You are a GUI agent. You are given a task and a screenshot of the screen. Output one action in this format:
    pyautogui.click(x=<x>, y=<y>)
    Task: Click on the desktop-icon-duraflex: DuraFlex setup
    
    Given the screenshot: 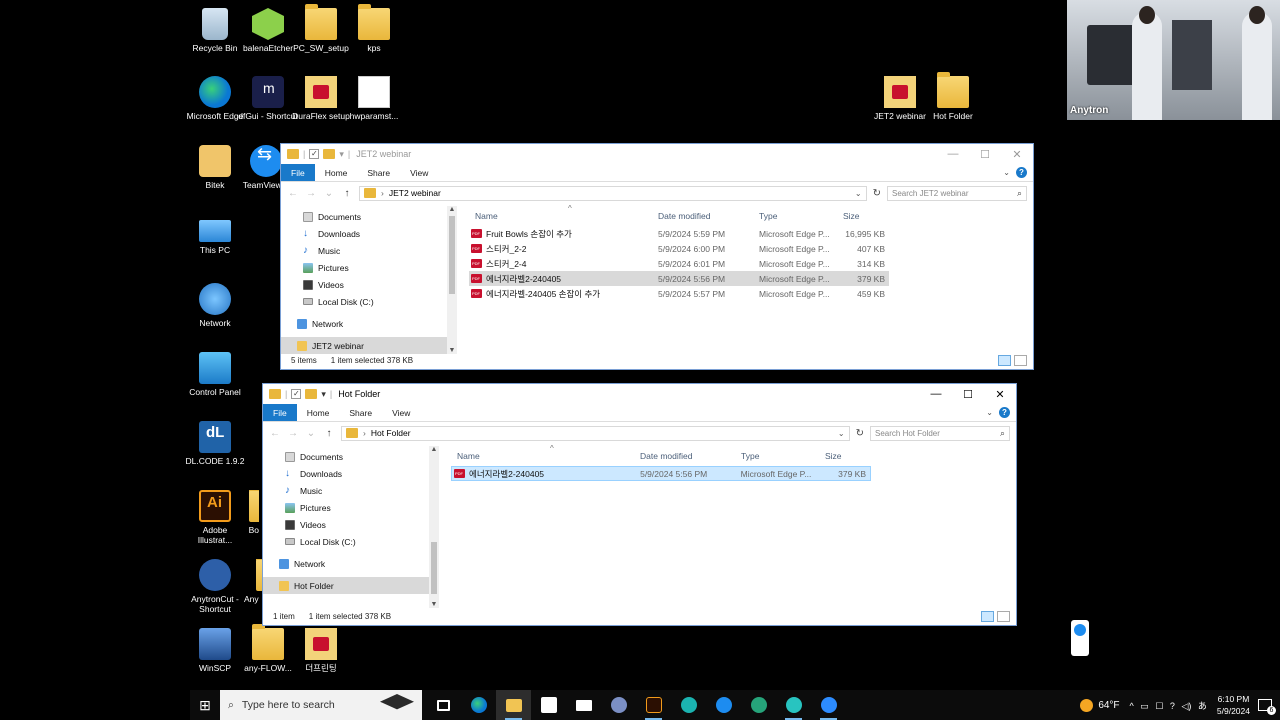 What is the action you would take?
    pyautogui.click(x=321, y=98)
    